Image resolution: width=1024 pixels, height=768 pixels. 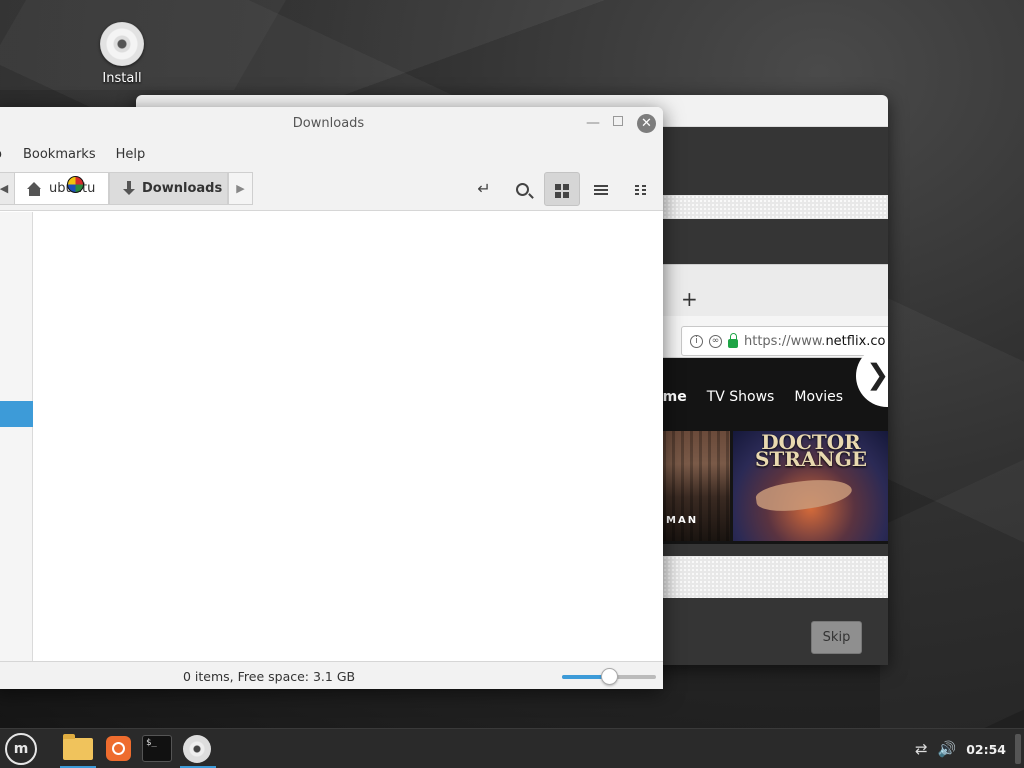 I want to click on firefox-icon, so click(x=118, y=748).